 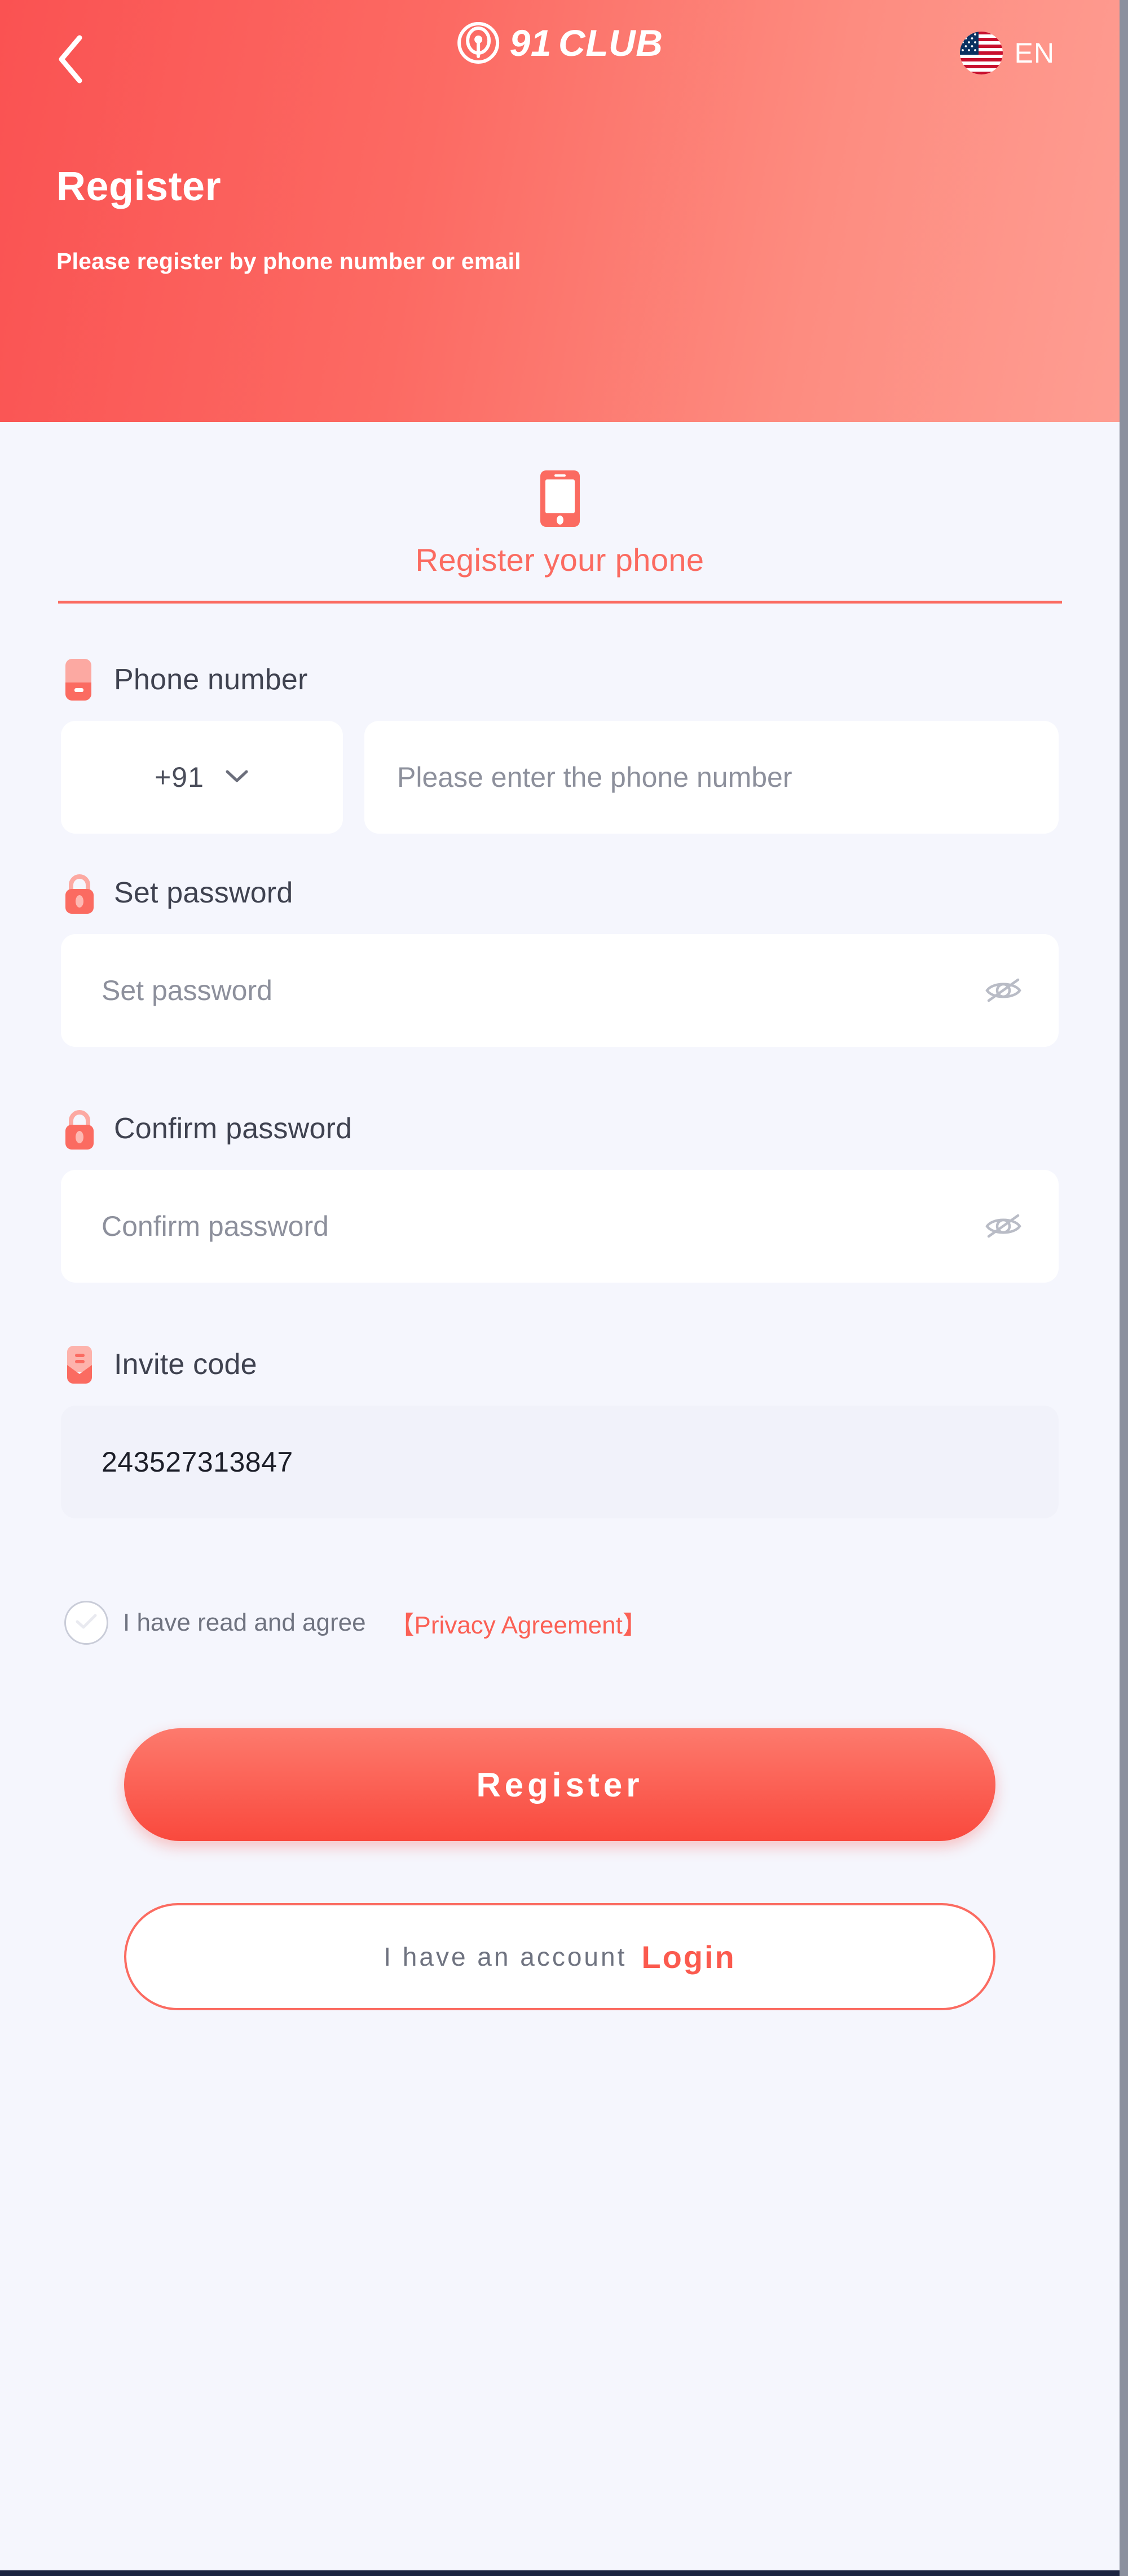 I want to click on tab-bar: Register your phone, so click(x=560, y=513).